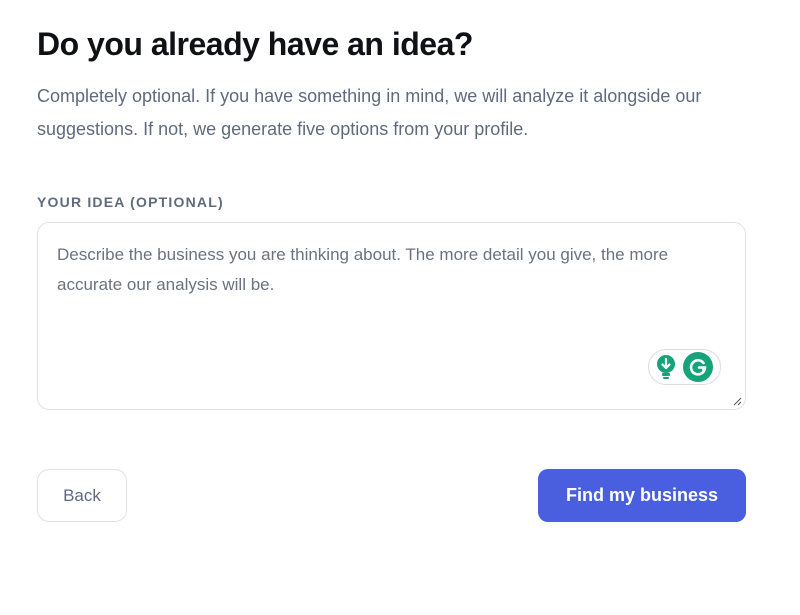 The width and height of the screenshot is (800, 615). What do you see at coordinates (130, 202) in the screenshot?
I see `idea-field-label: YOUR IDEA (OPTIONAL)` at bounding box center [130, 202].